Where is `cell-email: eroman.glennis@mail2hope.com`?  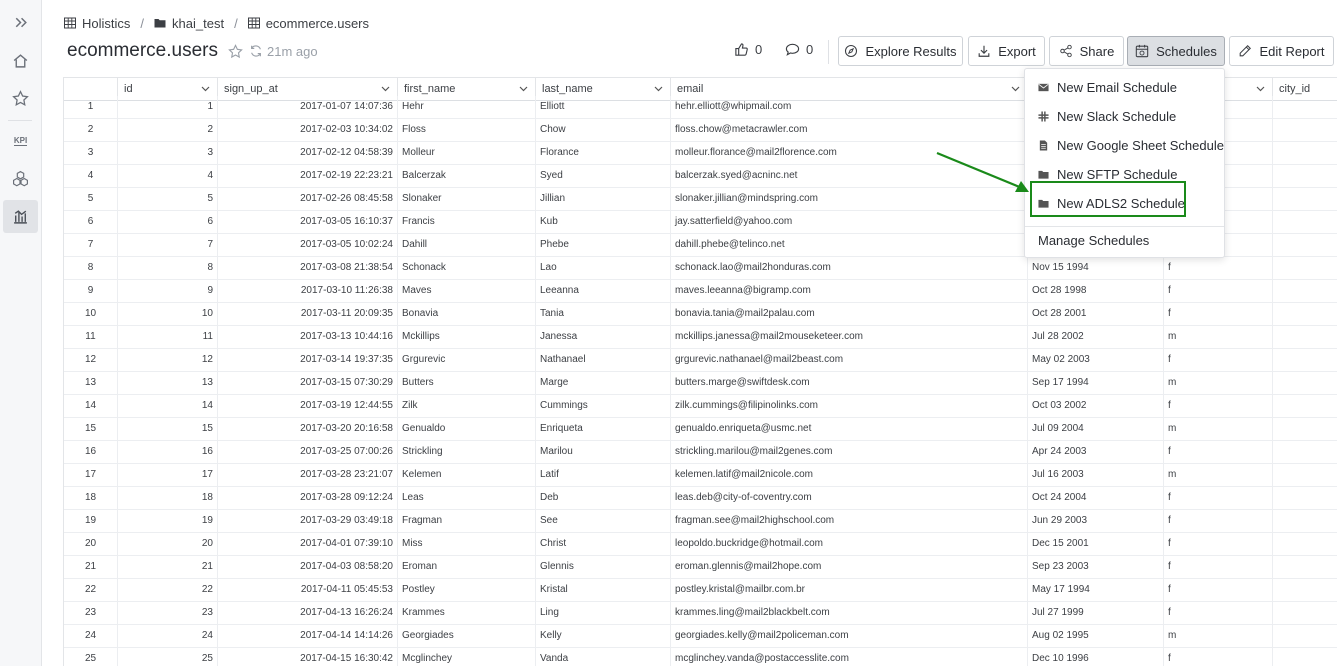 cell-email: eroman.glennis@mail2hope.com is located at coordinates (849, 567).